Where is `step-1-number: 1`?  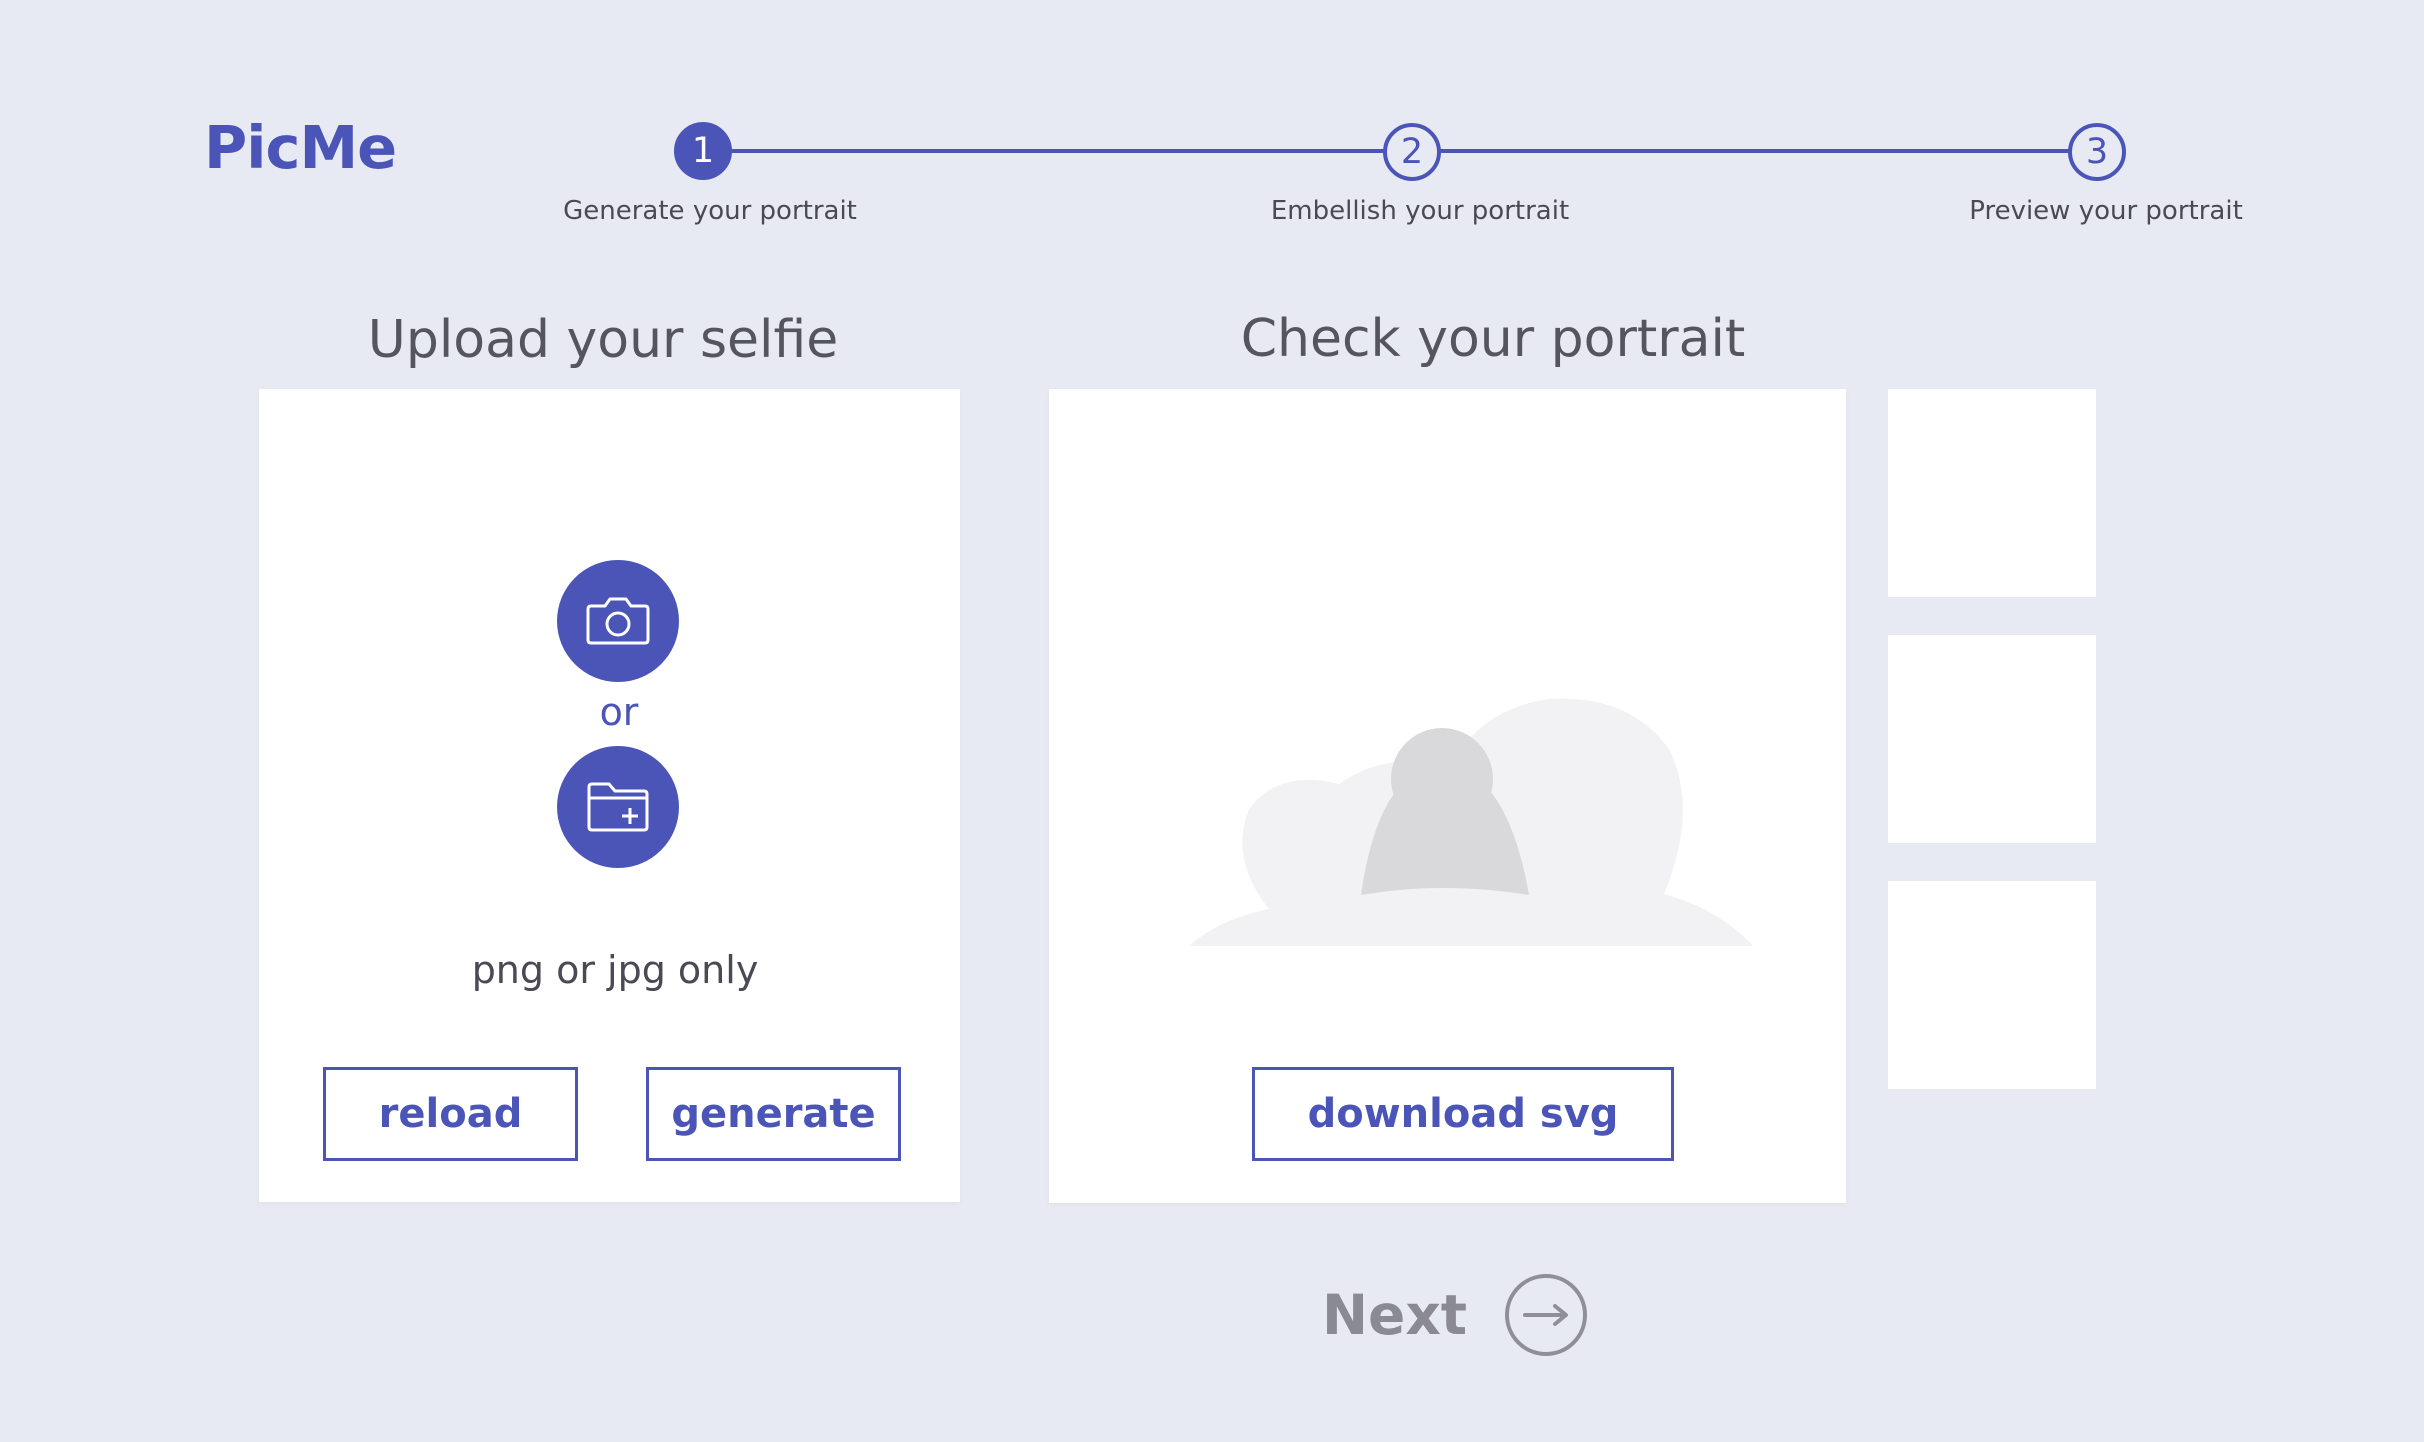 step-1-number: 1 is located at coordinates (703, 150).